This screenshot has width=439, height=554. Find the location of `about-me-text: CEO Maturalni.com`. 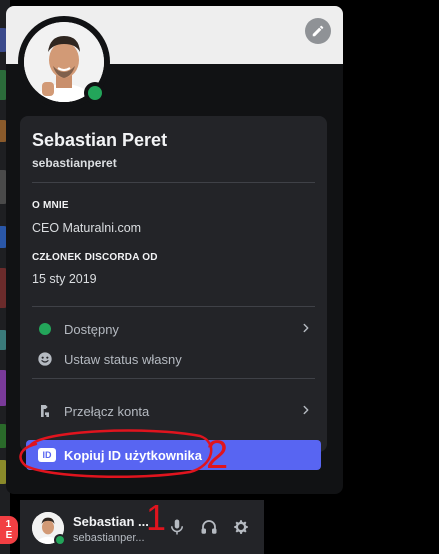

about-me-text: CEO Maturalni.com is located at coordinates (87, 228).